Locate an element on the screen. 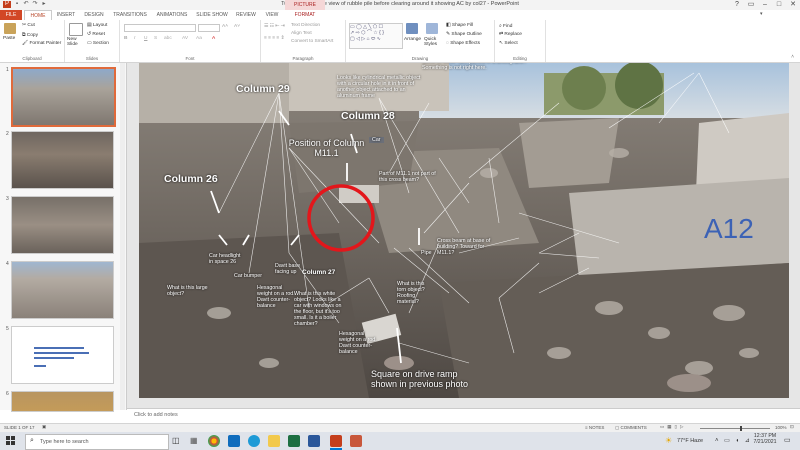 Image resolution: width=800 pixels, height=450 pixels. tab-format: FORMAT is located at coordinates (305, 15).